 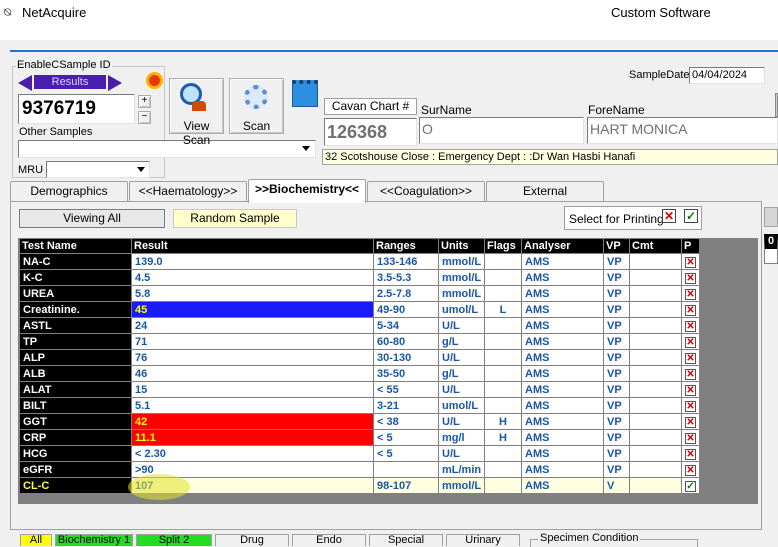 I want to click on print-cell: ✓, so click(x=690, y=485).